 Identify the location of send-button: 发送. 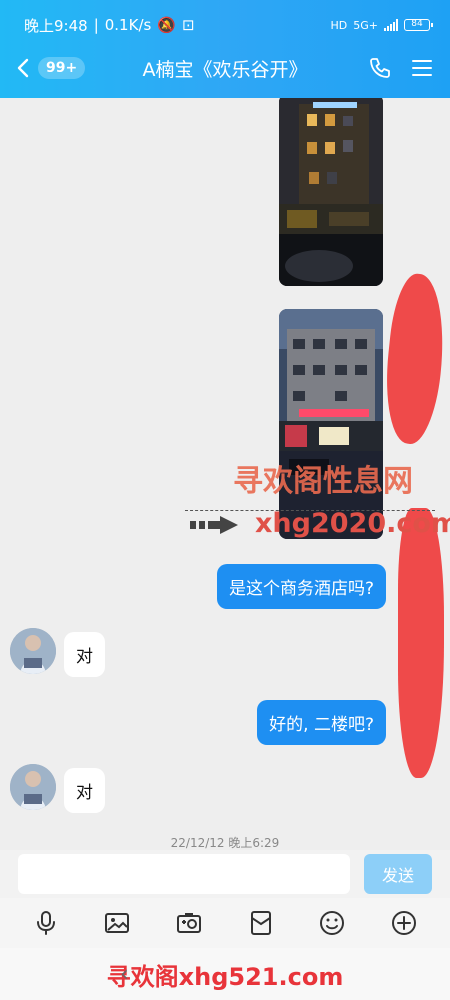
(398, 874).